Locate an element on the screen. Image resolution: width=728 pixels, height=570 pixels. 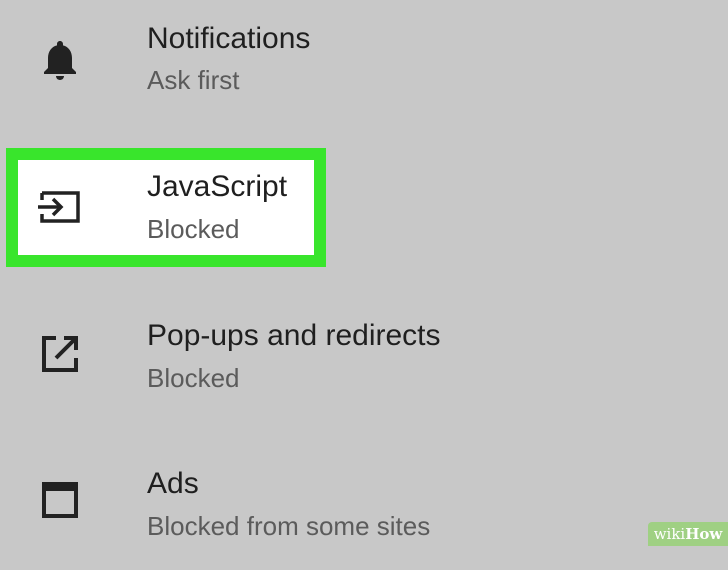
watermark-how: How is located at coordinates (704, 534).